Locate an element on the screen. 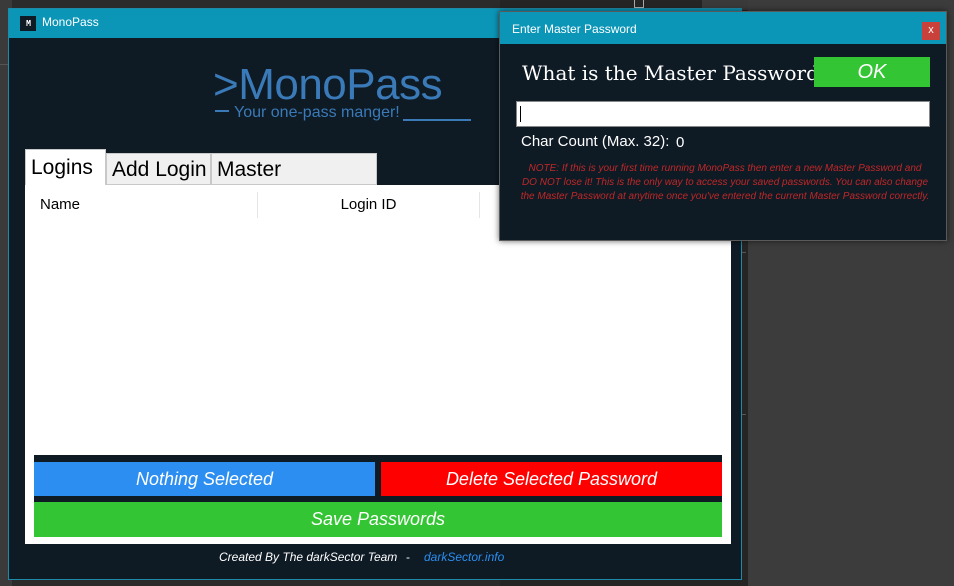  dialog-title: Enter Master Password is located at coordinates (574, 29).